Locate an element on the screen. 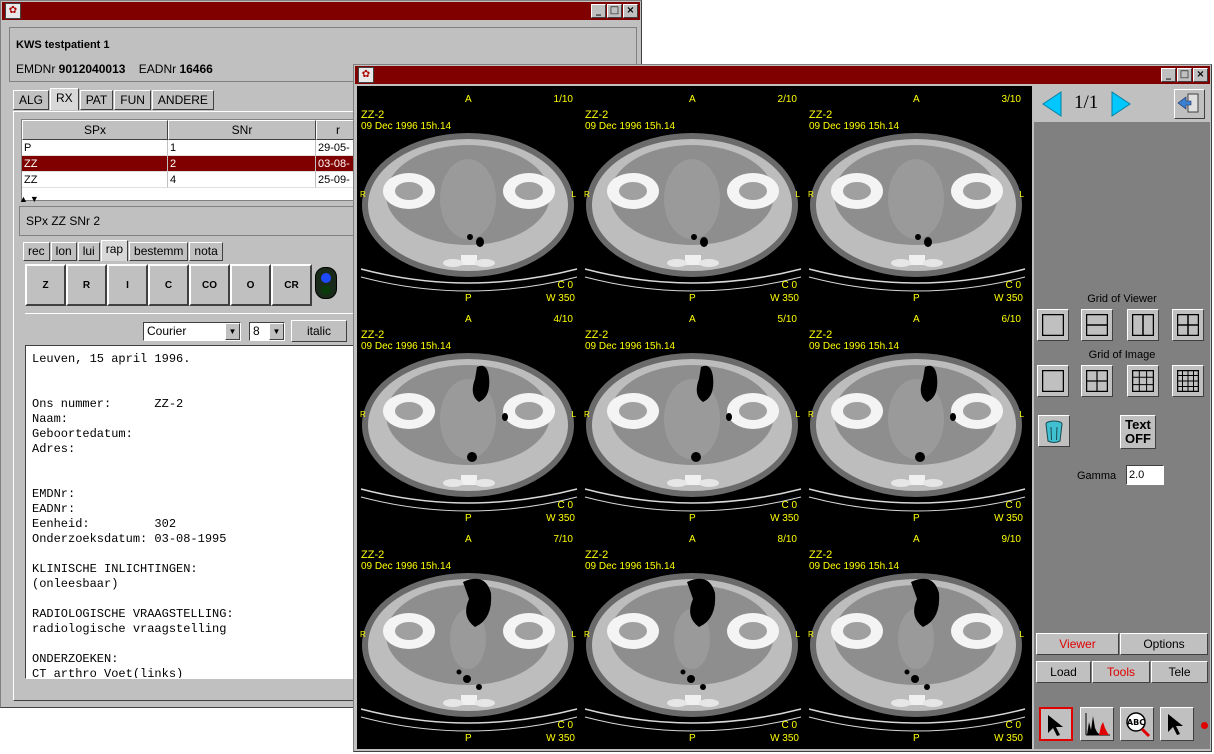  tab-lui: lui is located at coordinates (88, 251).